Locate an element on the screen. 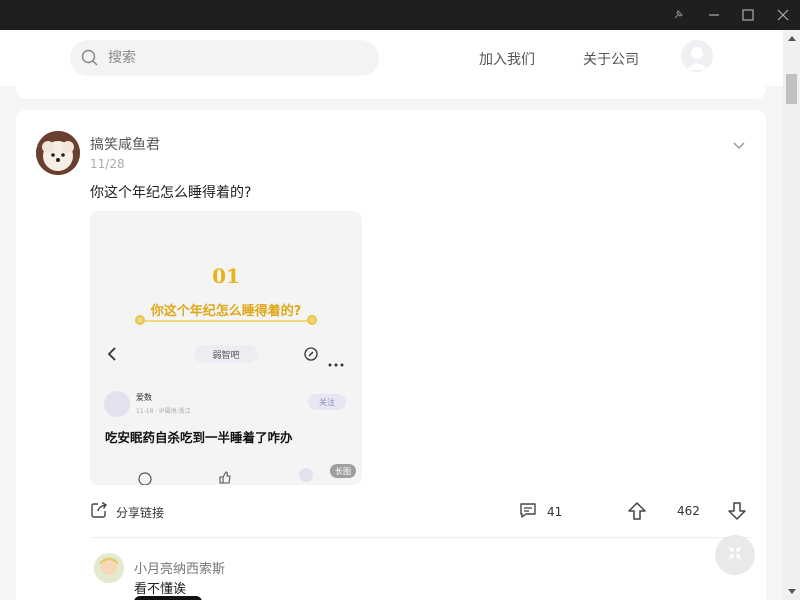 The image size is (800, 600). long-image-label: 长图 is located at coordinates (343, 471).